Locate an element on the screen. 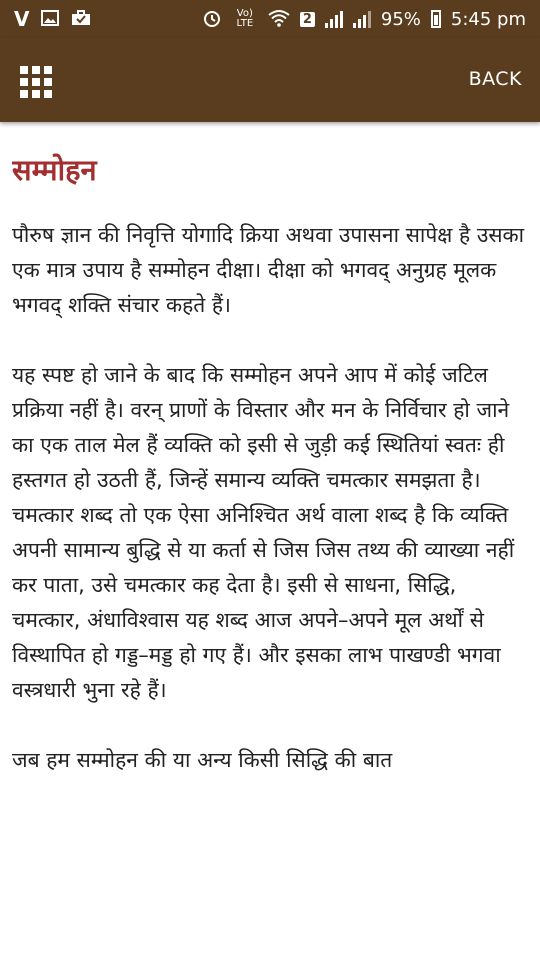  wifi-icon is located at coordinates (279, 19).